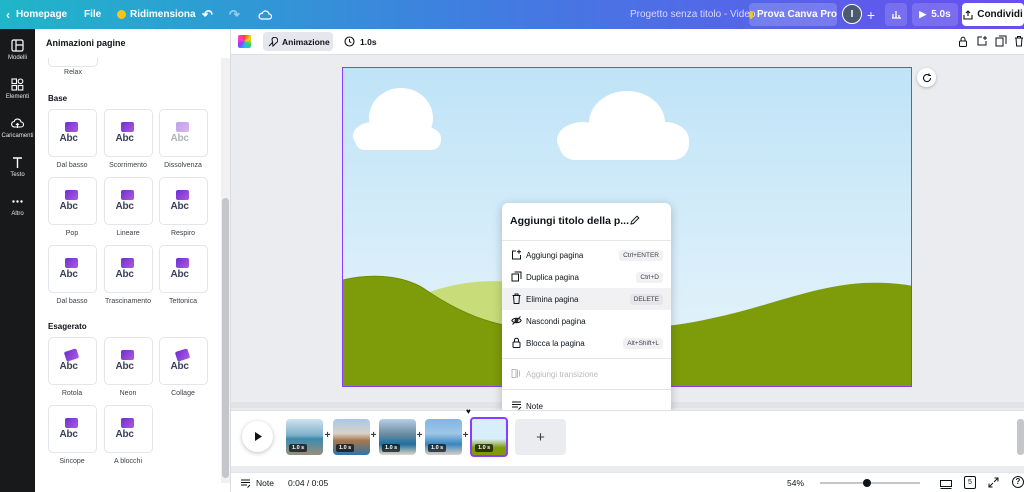 This screenshot has width=1024, height=492. What do you see at coordinates (867, 483) in the screenshot?
I see `zoom-slider-handle` at bounding box center [867, 483].